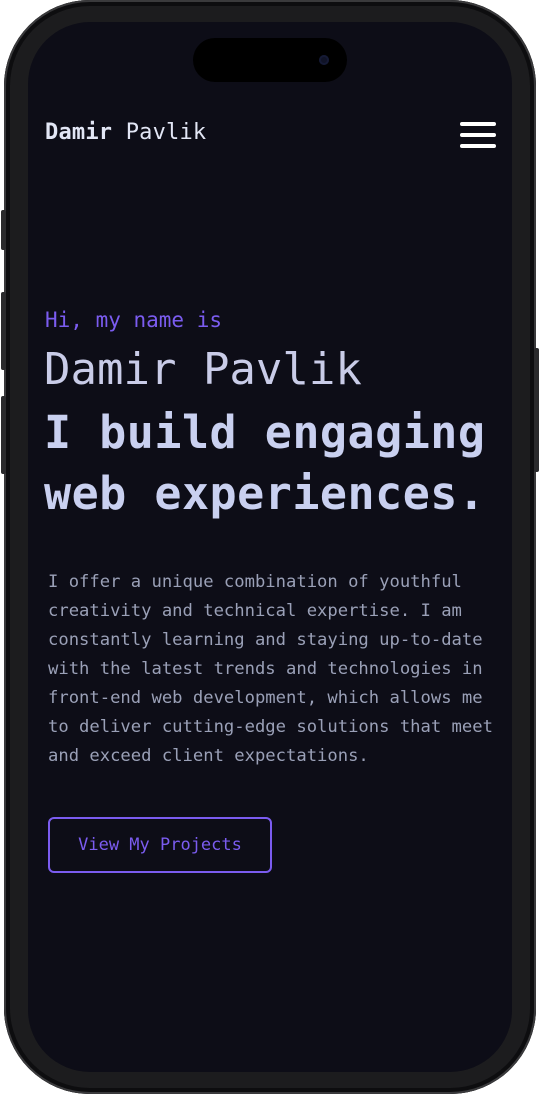 This screenshot has width=540, height=1094. I want to click on action-button, so click(3, 230).